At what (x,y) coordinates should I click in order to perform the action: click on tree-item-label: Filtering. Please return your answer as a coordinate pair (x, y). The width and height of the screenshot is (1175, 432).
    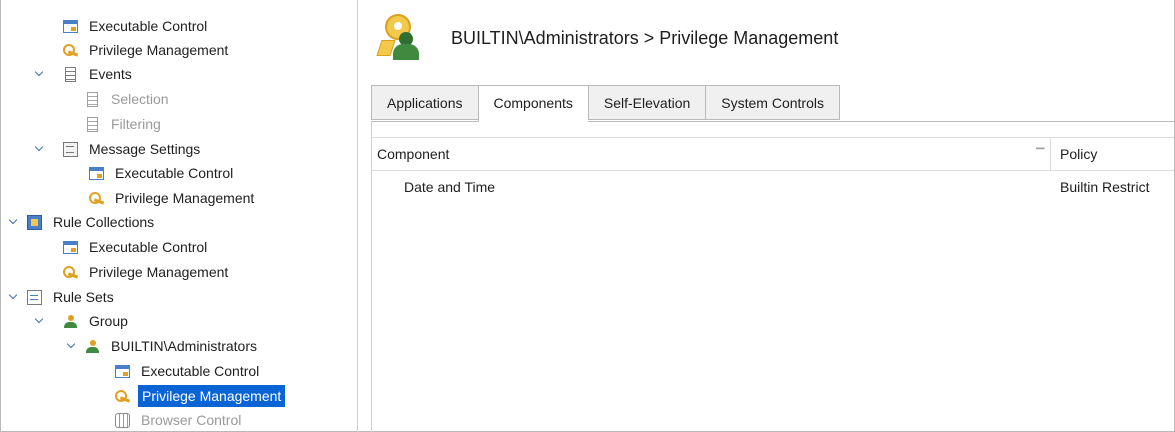
    Looking at the image, I should click on (136, 124).